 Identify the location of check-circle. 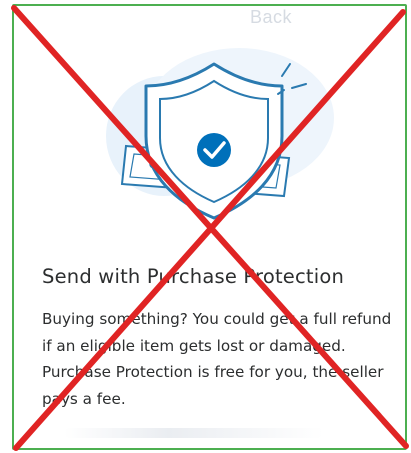
(214, 150).